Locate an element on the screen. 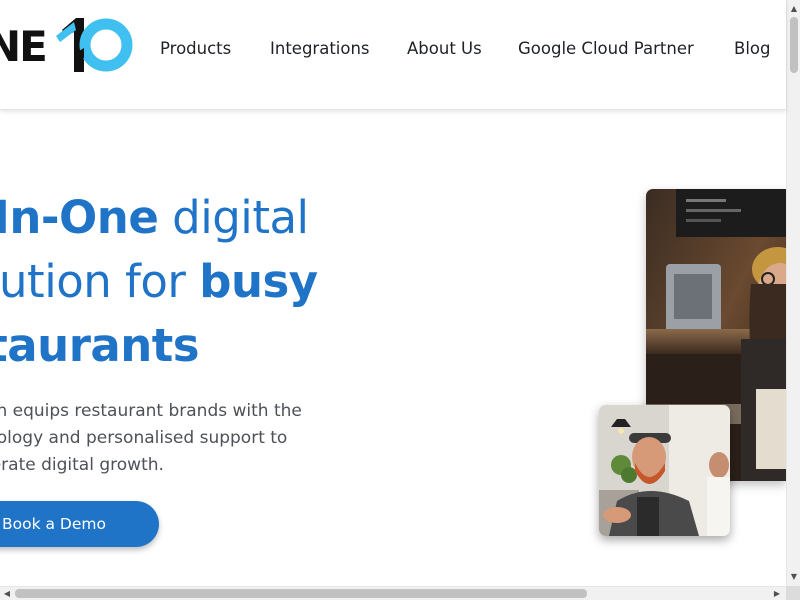 The width and height of the screenshot is (800, 600). hero-title-text-2: olution for is located at coordinates (93, 281).